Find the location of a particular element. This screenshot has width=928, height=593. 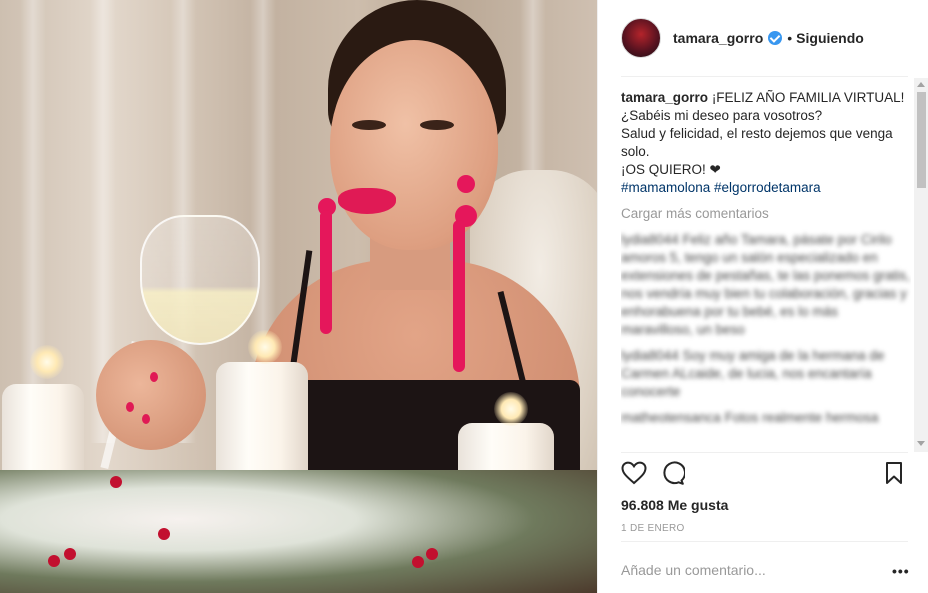

comment-icon is located at coordinates (673, 475).